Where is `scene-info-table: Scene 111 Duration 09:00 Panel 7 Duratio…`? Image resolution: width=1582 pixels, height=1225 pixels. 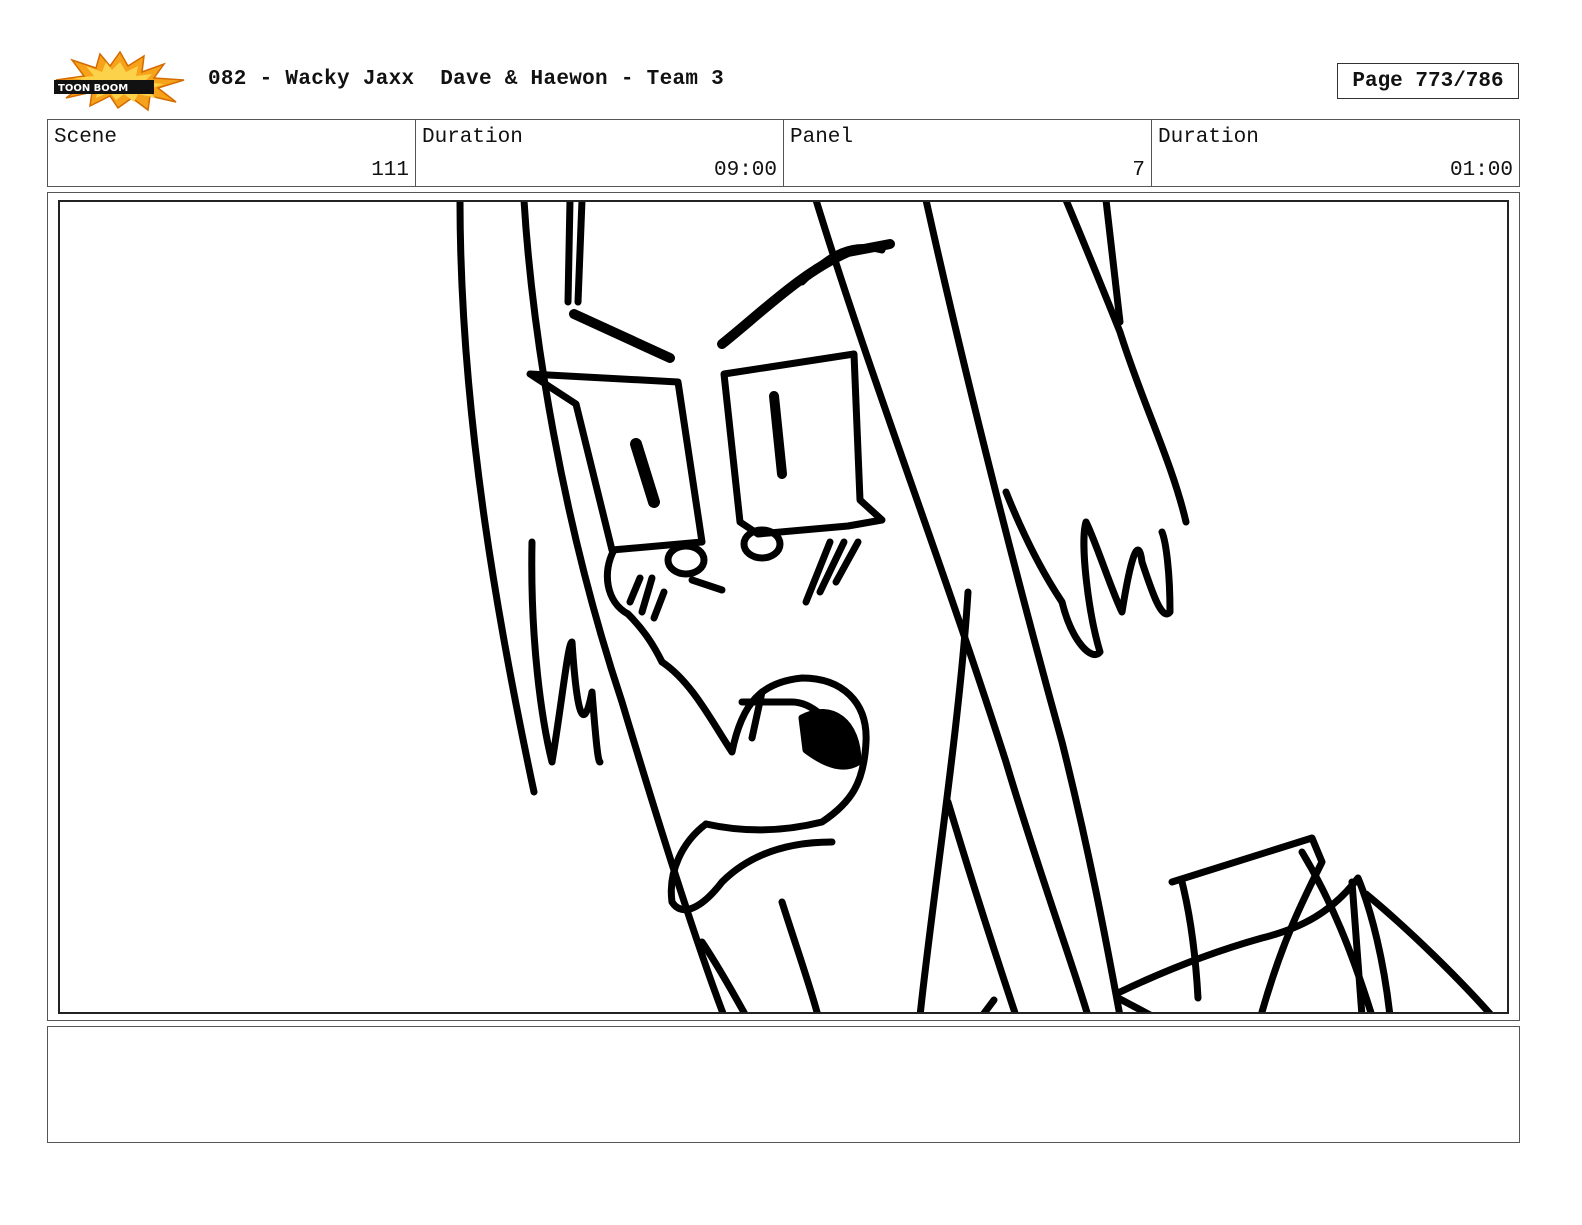 scene-info-table: Scene 111 Duration 09:00 Panel 7 Duratio… is located at coordinates (783, 153).